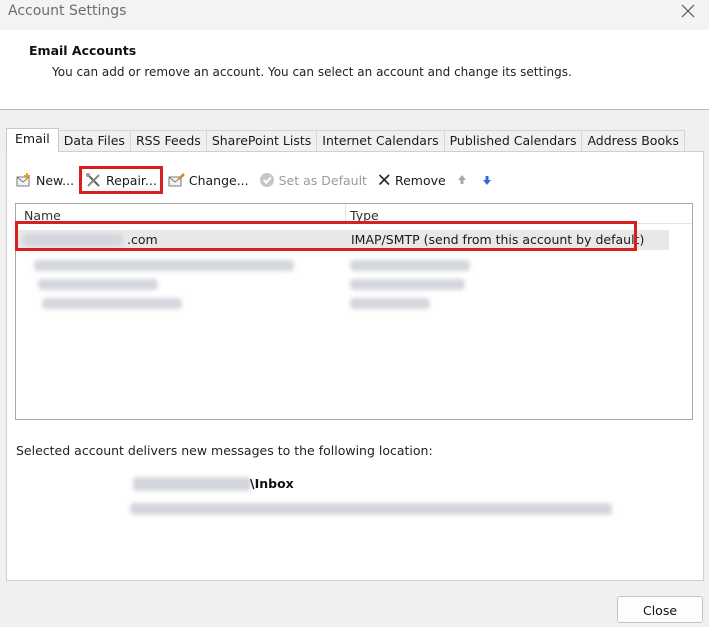 This screenshot has height=627, width=709. What do you see at coordinates (384, 180) in the screenshot?
I see `remove-x-icon` at bounding box center [384, 180].